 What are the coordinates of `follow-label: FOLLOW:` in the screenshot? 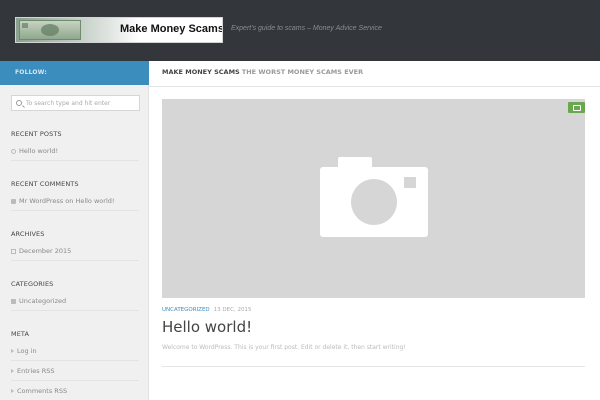 It's located at (31, 72).